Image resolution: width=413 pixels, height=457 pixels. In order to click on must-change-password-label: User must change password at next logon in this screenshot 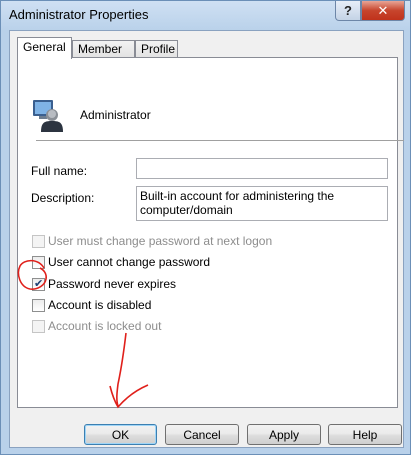, I will do `click(160, 241)`.